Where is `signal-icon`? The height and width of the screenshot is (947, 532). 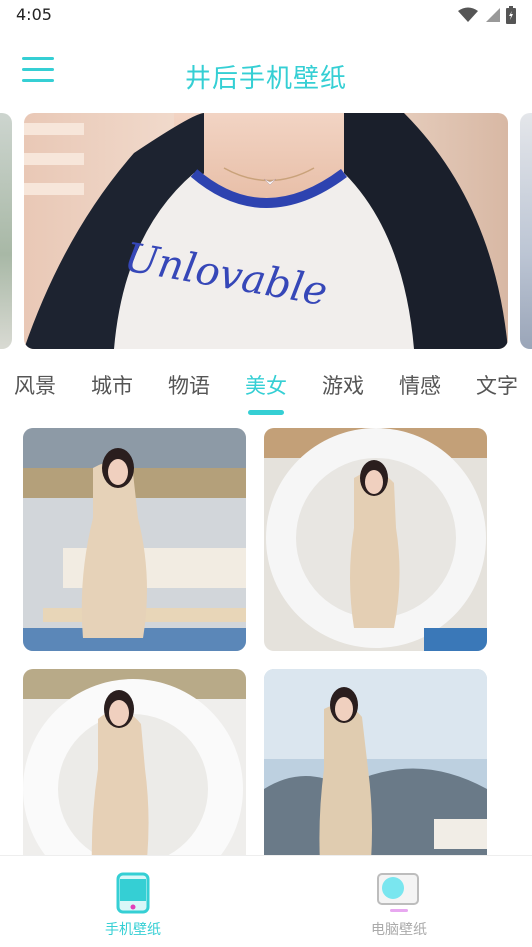
signal-icon is located at coordinates (493, 15).